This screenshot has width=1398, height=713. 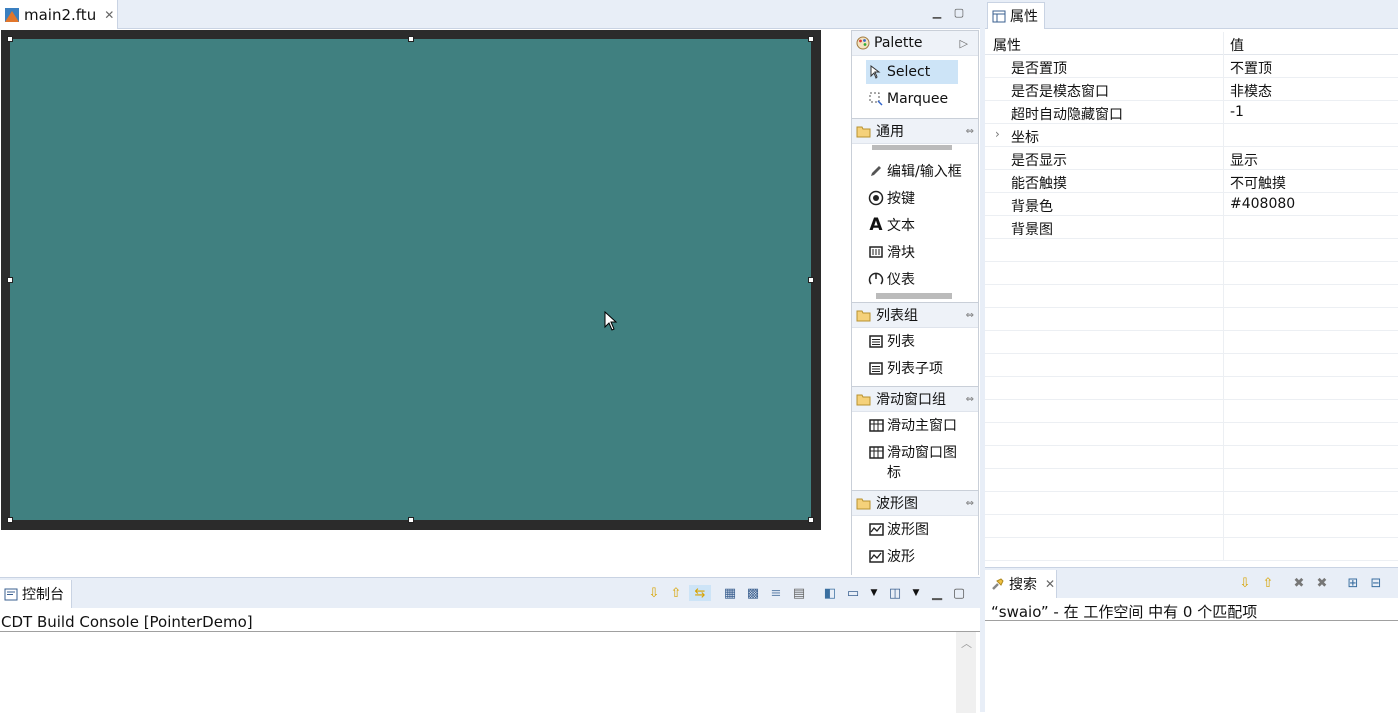 I want to click on property-row: › 坐标, so click(x=1191, y=135).